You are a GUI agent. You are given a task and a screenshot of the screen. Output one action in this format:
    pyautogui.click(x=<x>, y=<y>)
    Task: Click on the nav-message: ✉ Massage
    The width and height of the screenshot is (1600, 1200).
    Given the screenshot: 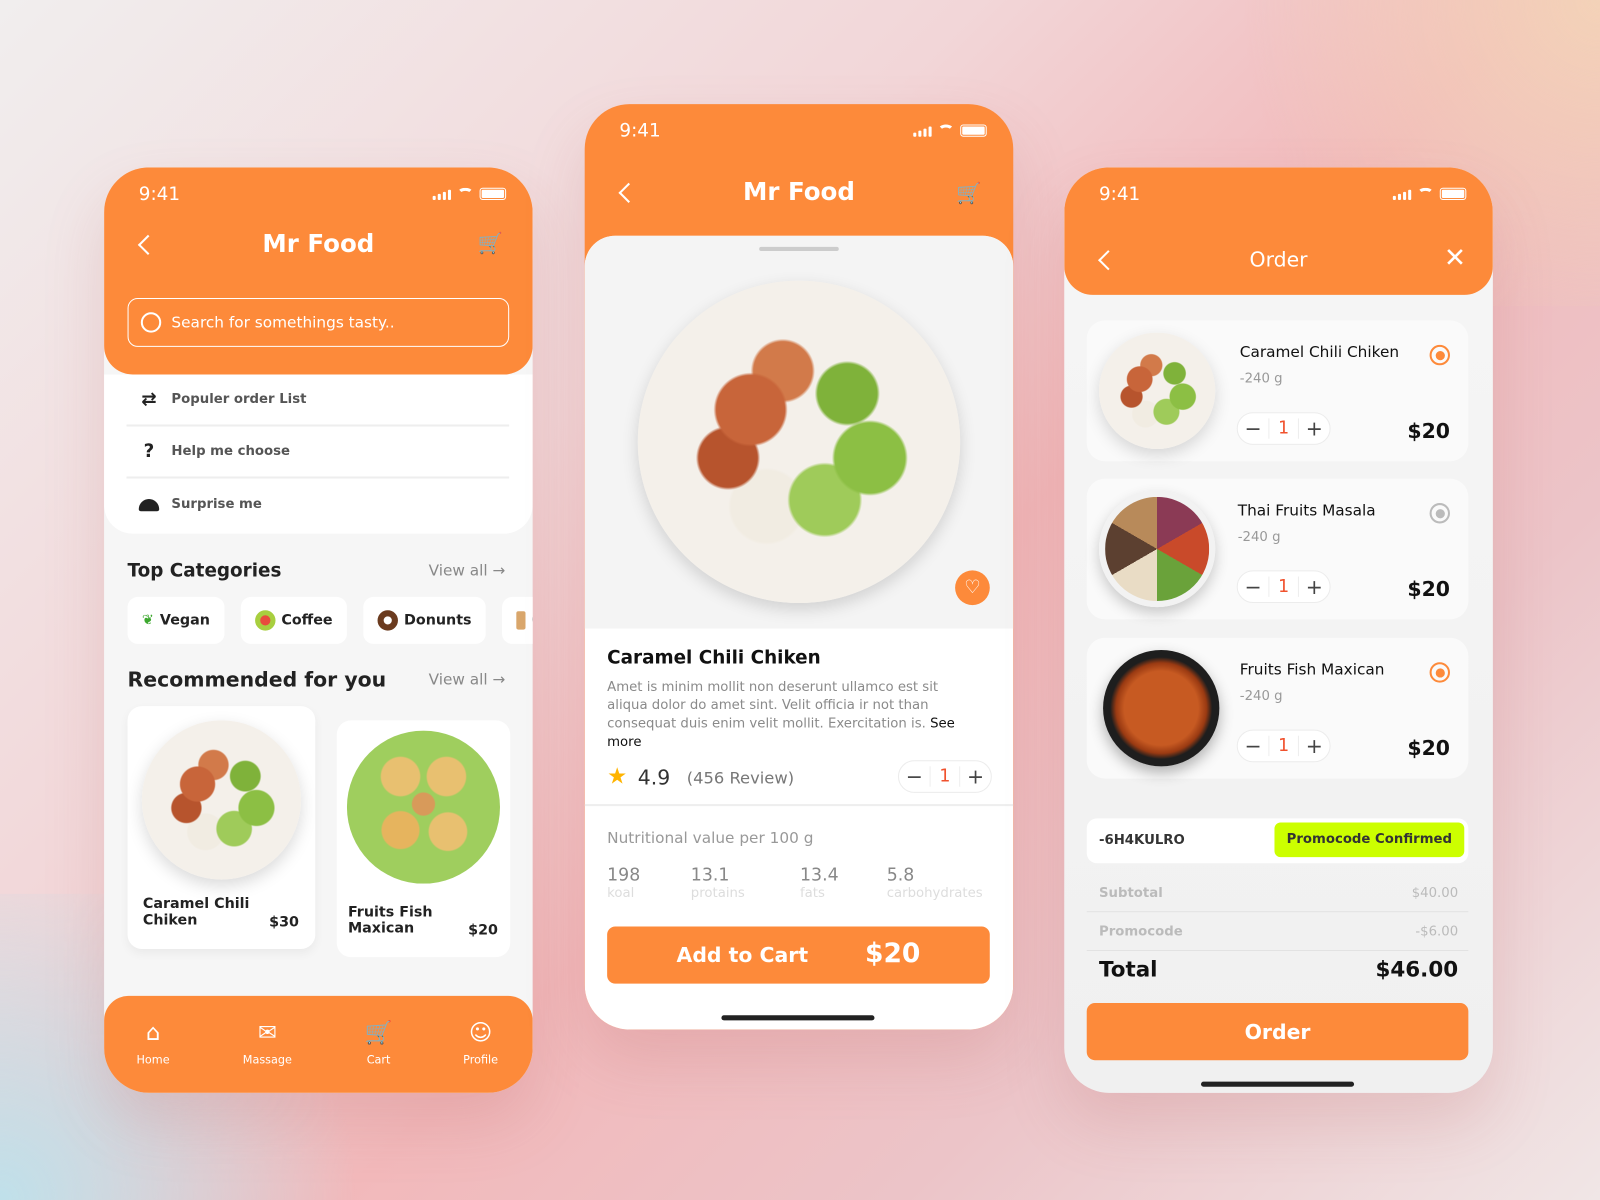 What is the action you would take?
    pyautogui.click(x=268, y=1043)
    